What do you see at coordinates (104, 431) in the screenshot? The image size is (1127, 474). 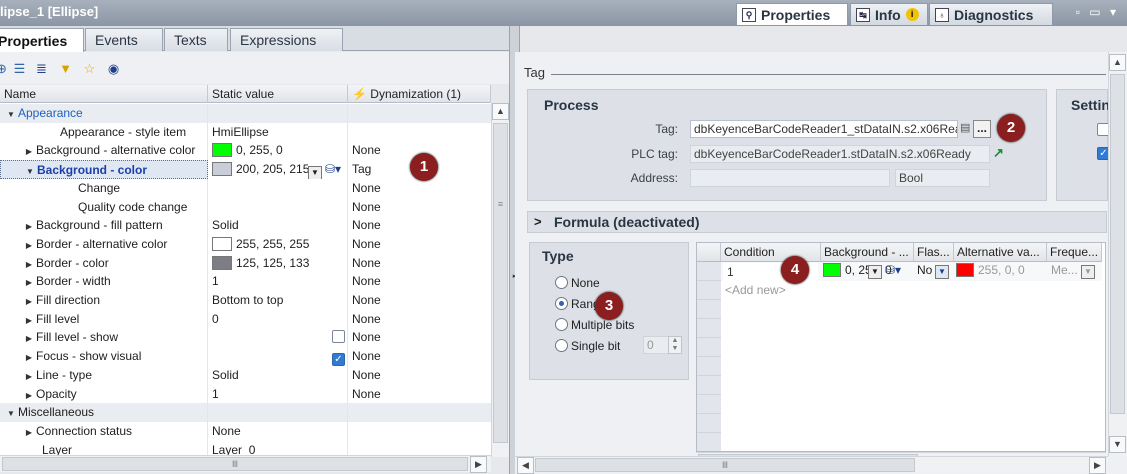 I see `property-name-cell: ▶ Connection status` at bounding box center [104, 431].